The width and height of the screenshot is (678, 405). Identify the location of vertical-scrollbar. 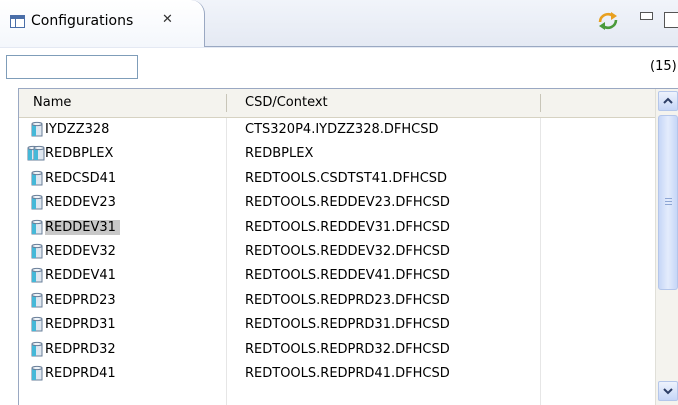
(666, 247).